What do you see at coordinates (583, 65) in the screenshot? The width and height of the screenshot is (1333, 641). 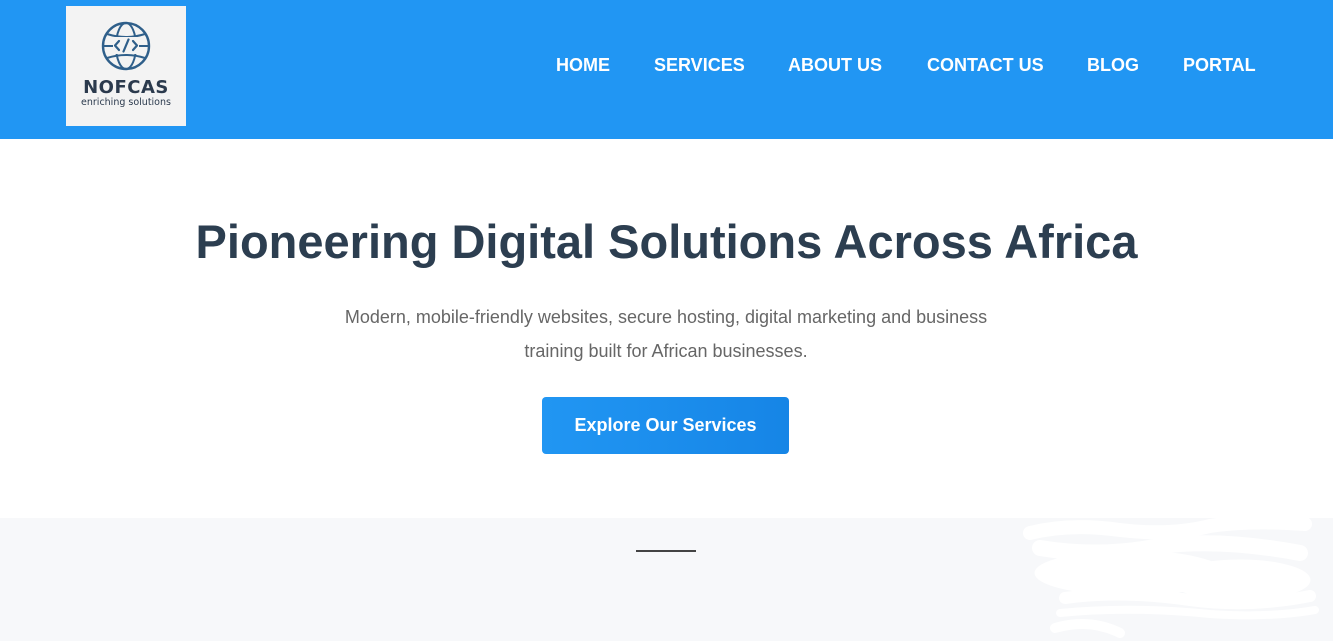 I see `nav-home: HOME` at bounding box center [583, 65].